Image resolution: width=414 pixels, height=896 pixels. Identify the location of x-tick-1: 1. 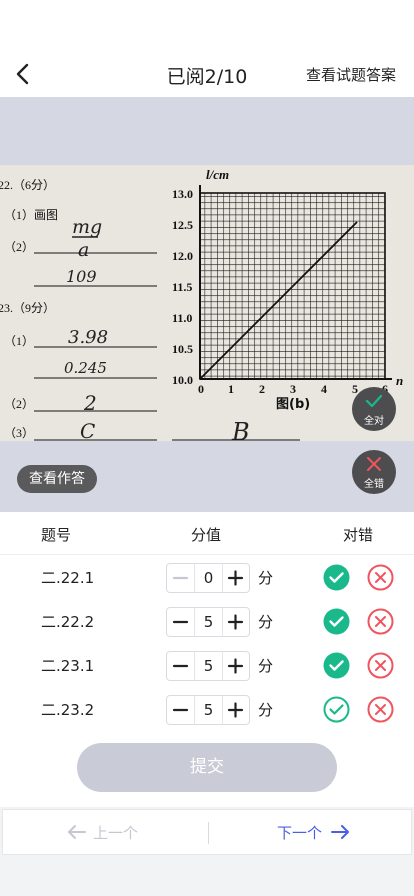
(231, 389).